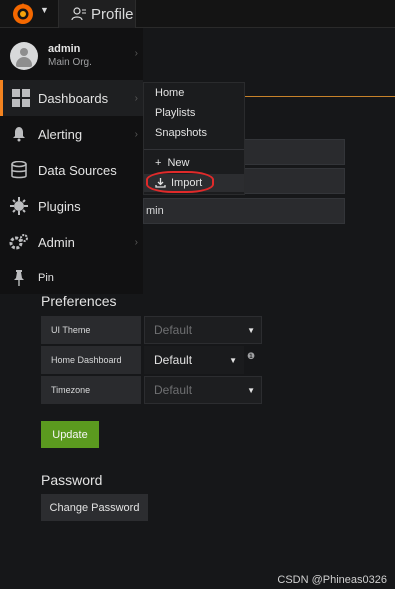  What do you see at coordinates (173, 330) in the screenshot?
I see `ui-theme-value: Default` at bounding box center [173, 330].